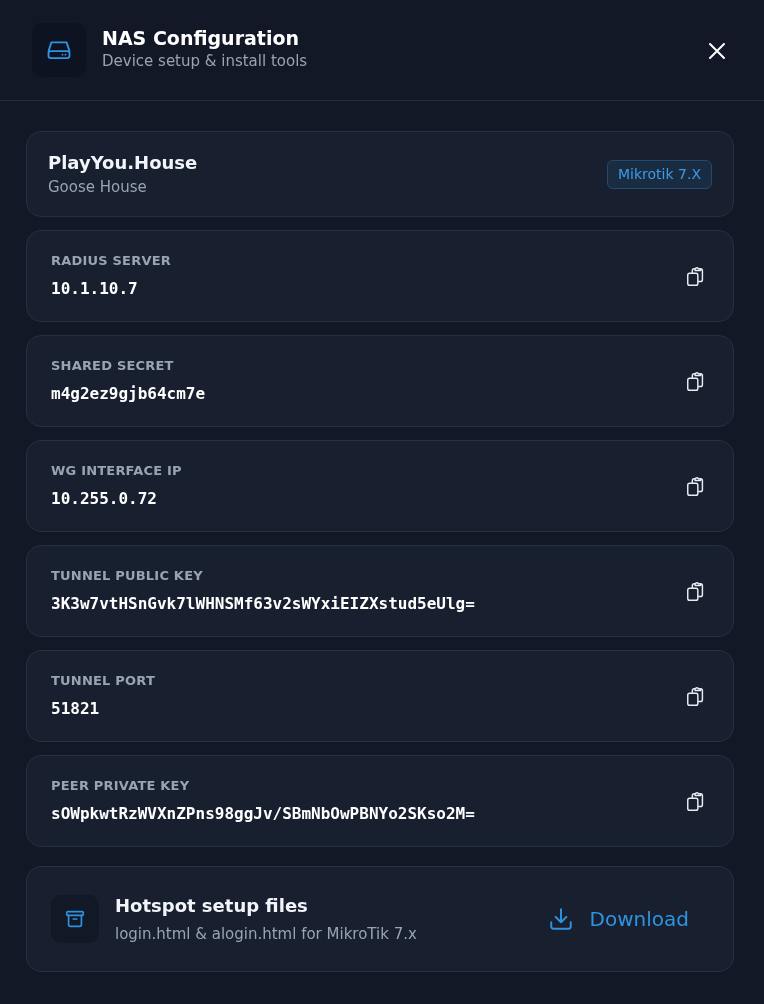 Image resolution: width=764 pixels, height=1004 pixels. I want to click on field-label: RADIUS SERVER, so click(111, 261).